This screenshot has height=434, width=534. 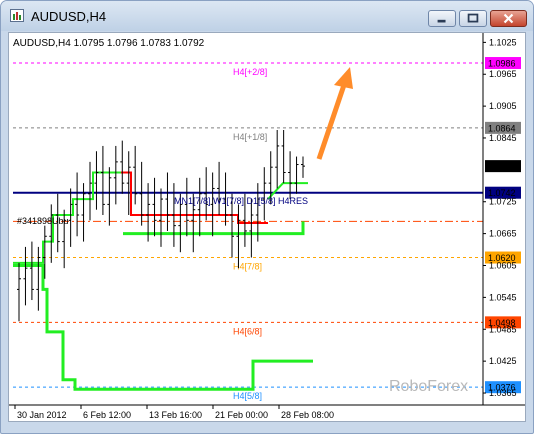 What do you see at coordinates (69, 16) in the screenshot?
I see `window-title: AUDUSD,H4` at bounding box center [69, 16].